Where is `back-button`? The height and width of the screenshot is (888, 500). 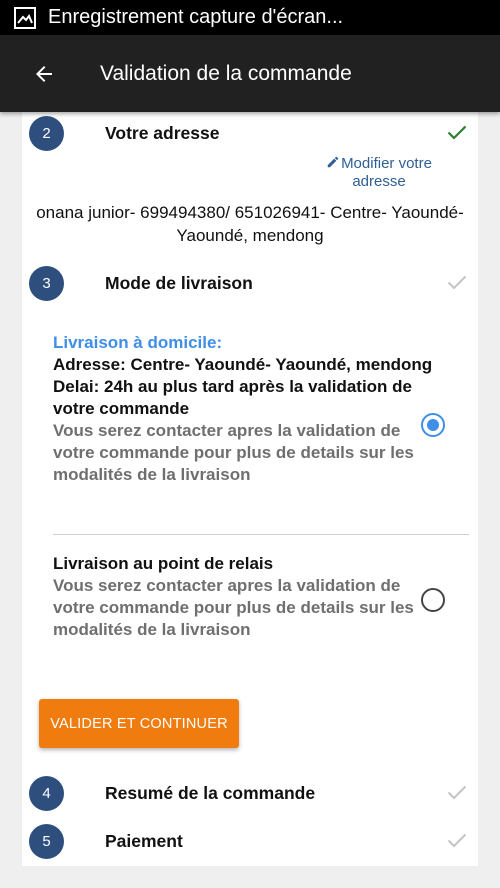
back-button is located at coordinates (44, 74).